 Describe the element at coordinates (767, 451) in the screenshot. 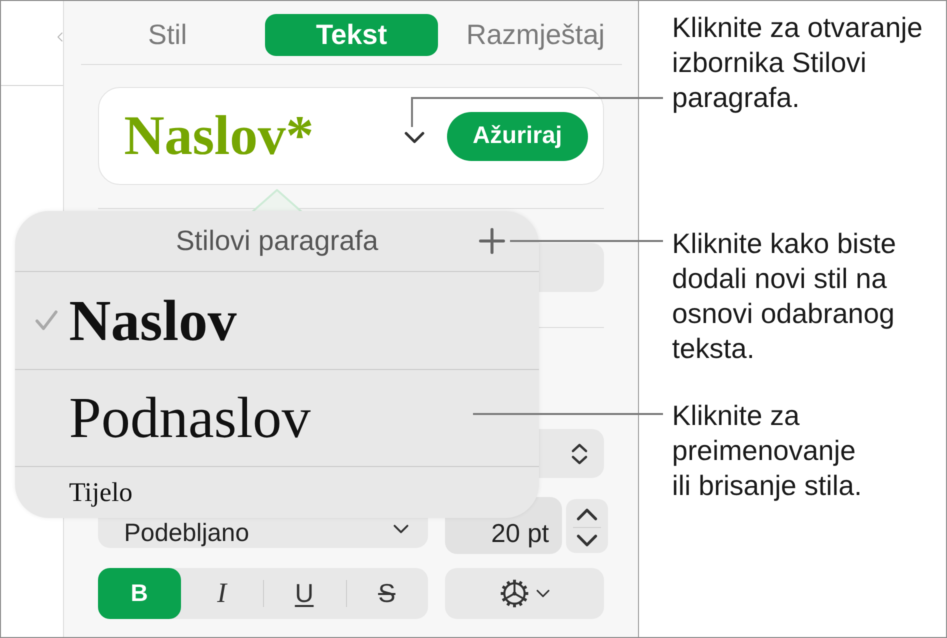

I see `callout-text: Kliknite za preimenovanje ili brisanje stila.` at that location.